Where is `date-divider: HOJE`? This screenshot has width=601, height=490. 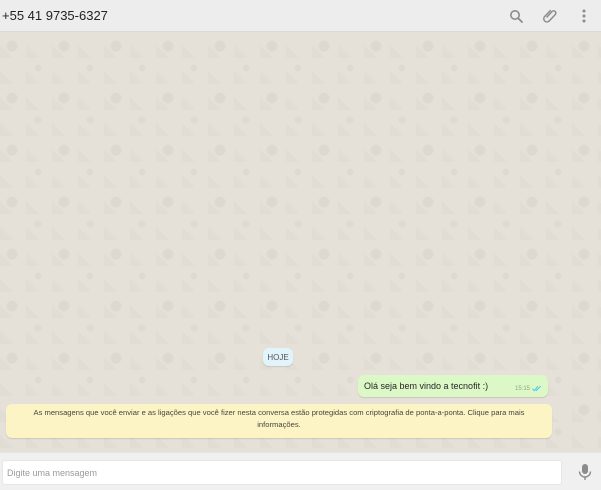
date-divider: HOJE is located at coordinates (278, 357).